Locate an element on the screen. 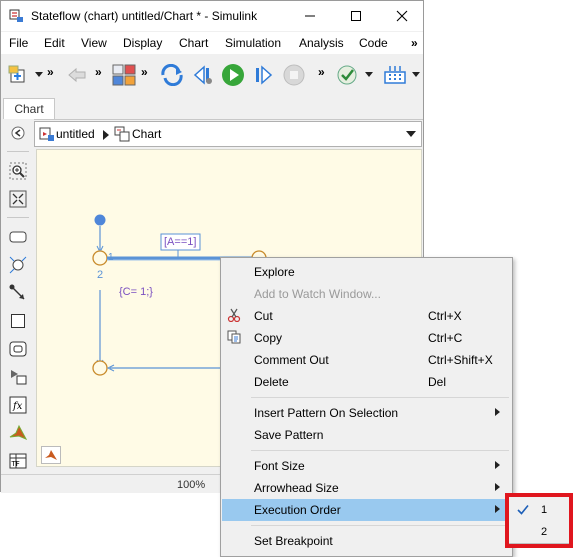 This screenshot has width=573, height=557. truth-table-tool-button: TF is located at coordinates (18, 461).